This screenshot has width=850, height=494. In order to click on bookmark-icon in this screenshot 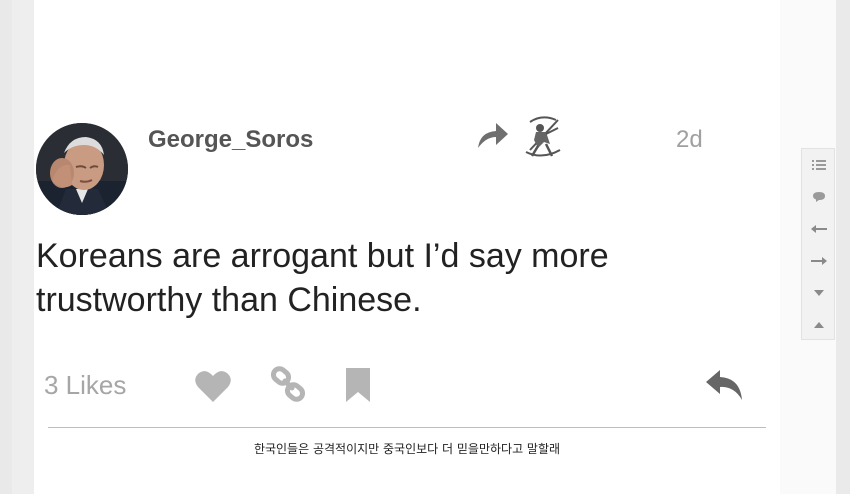, I will do `click(358, 385)`.